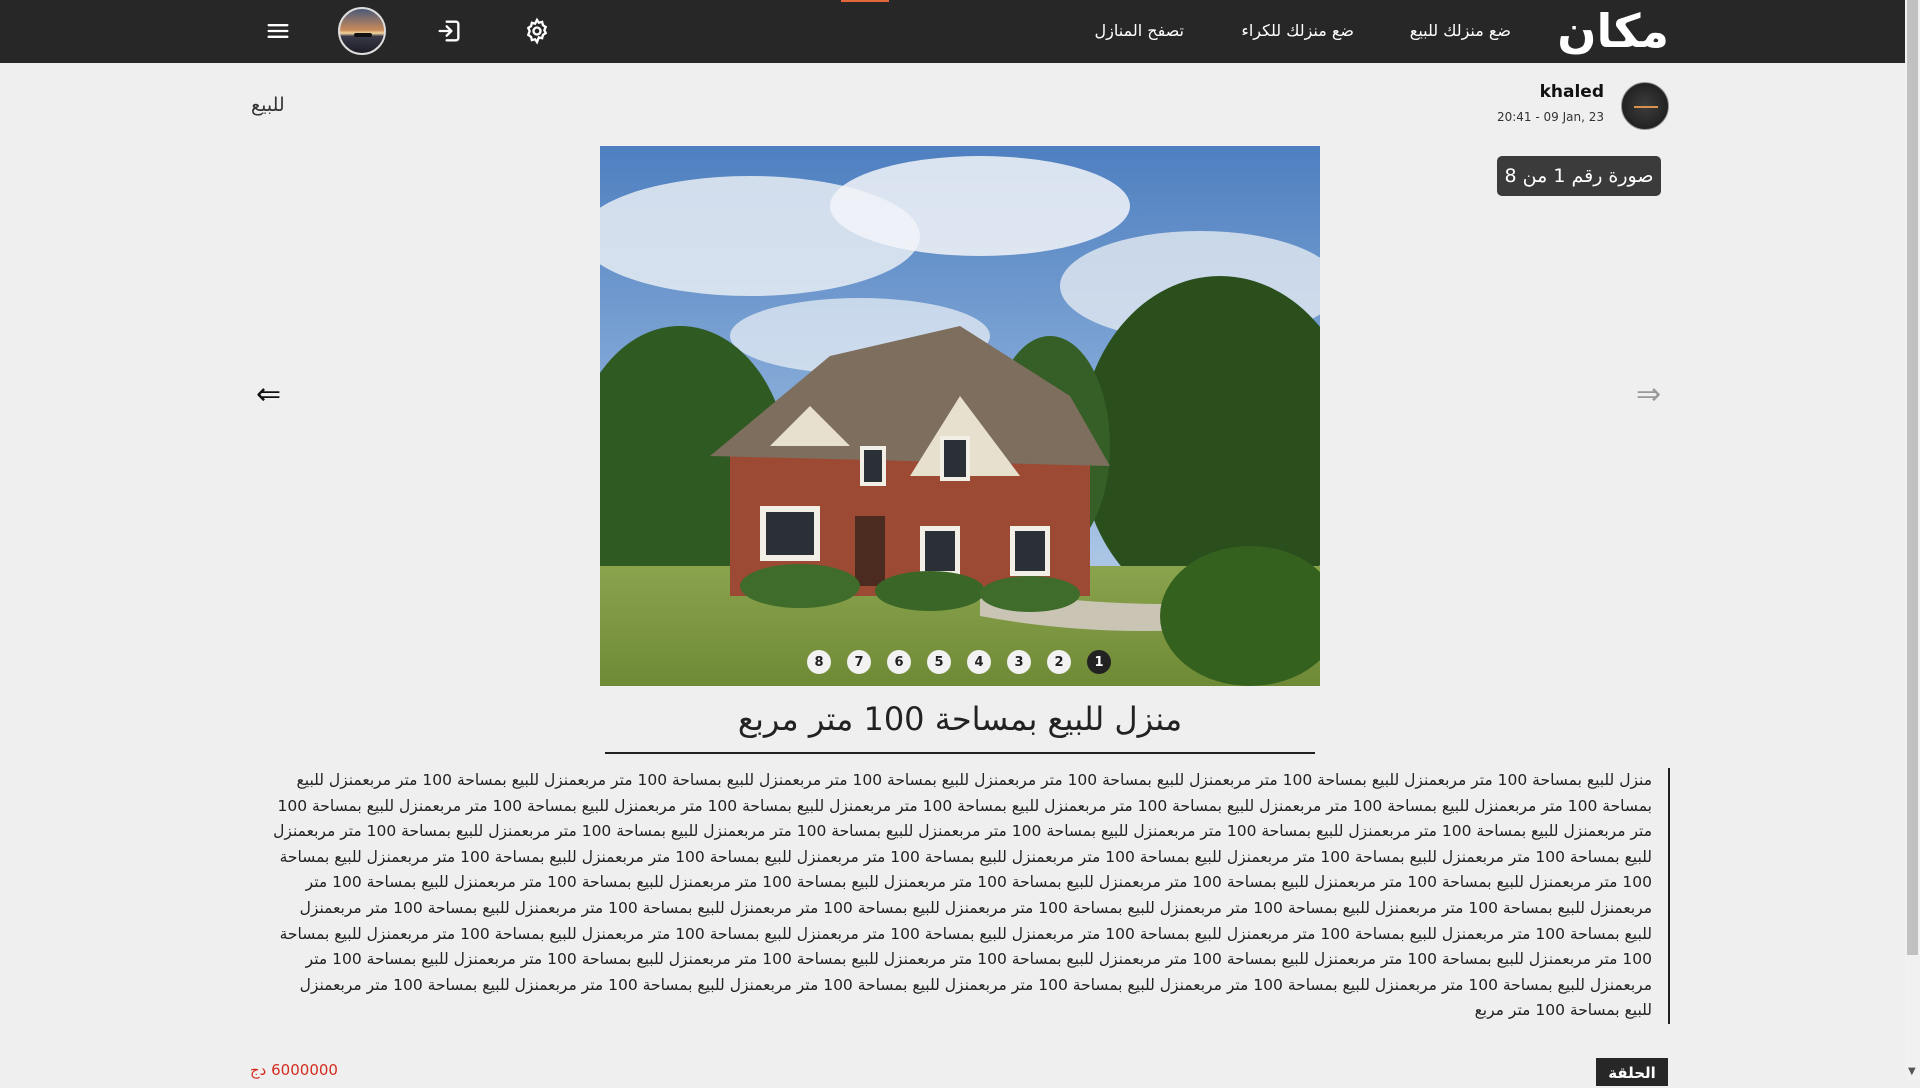  What do you see at coordinates (1460, 30) in the screenshot?
I see `nav-link-sell: ضع منزلك للبيع` at bounding box center [1460, 30].